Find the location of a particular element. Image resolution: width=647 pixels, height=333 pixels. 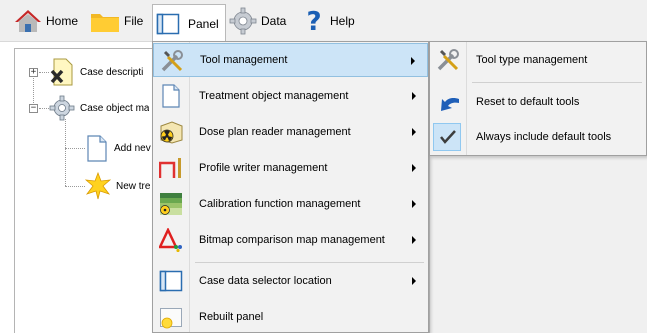

menu-item-label: Dose plan reader management is located at coordinates (275, 132).